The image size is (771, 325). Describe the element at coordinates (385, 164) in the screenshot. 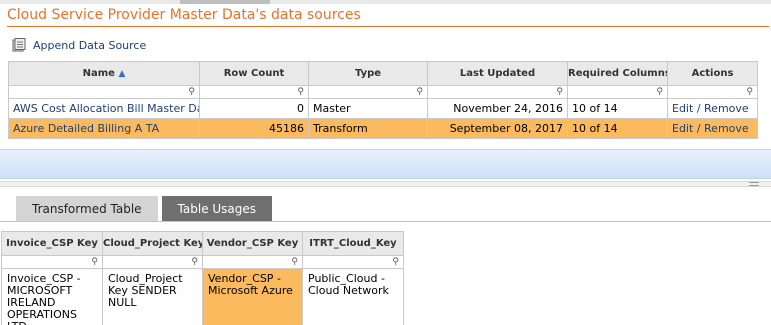

I see `detail-panel-band` at that location.